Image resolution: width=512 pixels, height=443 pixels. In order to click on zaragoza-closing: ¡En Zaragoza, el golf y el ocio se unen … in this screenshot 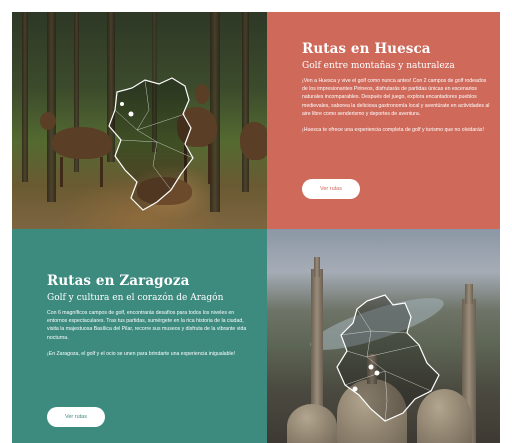, I will do `click(141, 353)`.